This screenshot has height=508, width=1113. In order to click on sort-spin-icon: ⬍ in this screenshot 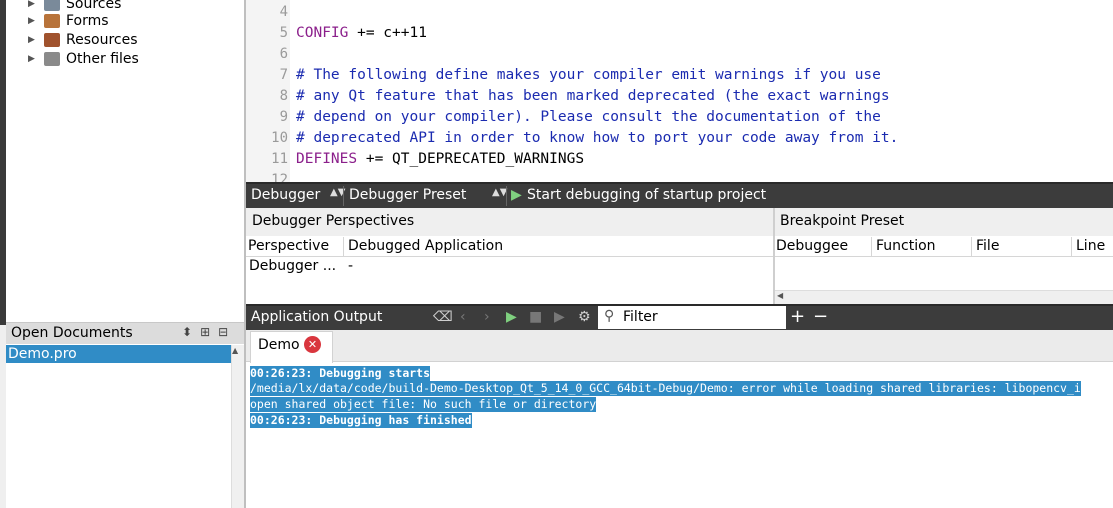, I will do `click(187, 332)`.